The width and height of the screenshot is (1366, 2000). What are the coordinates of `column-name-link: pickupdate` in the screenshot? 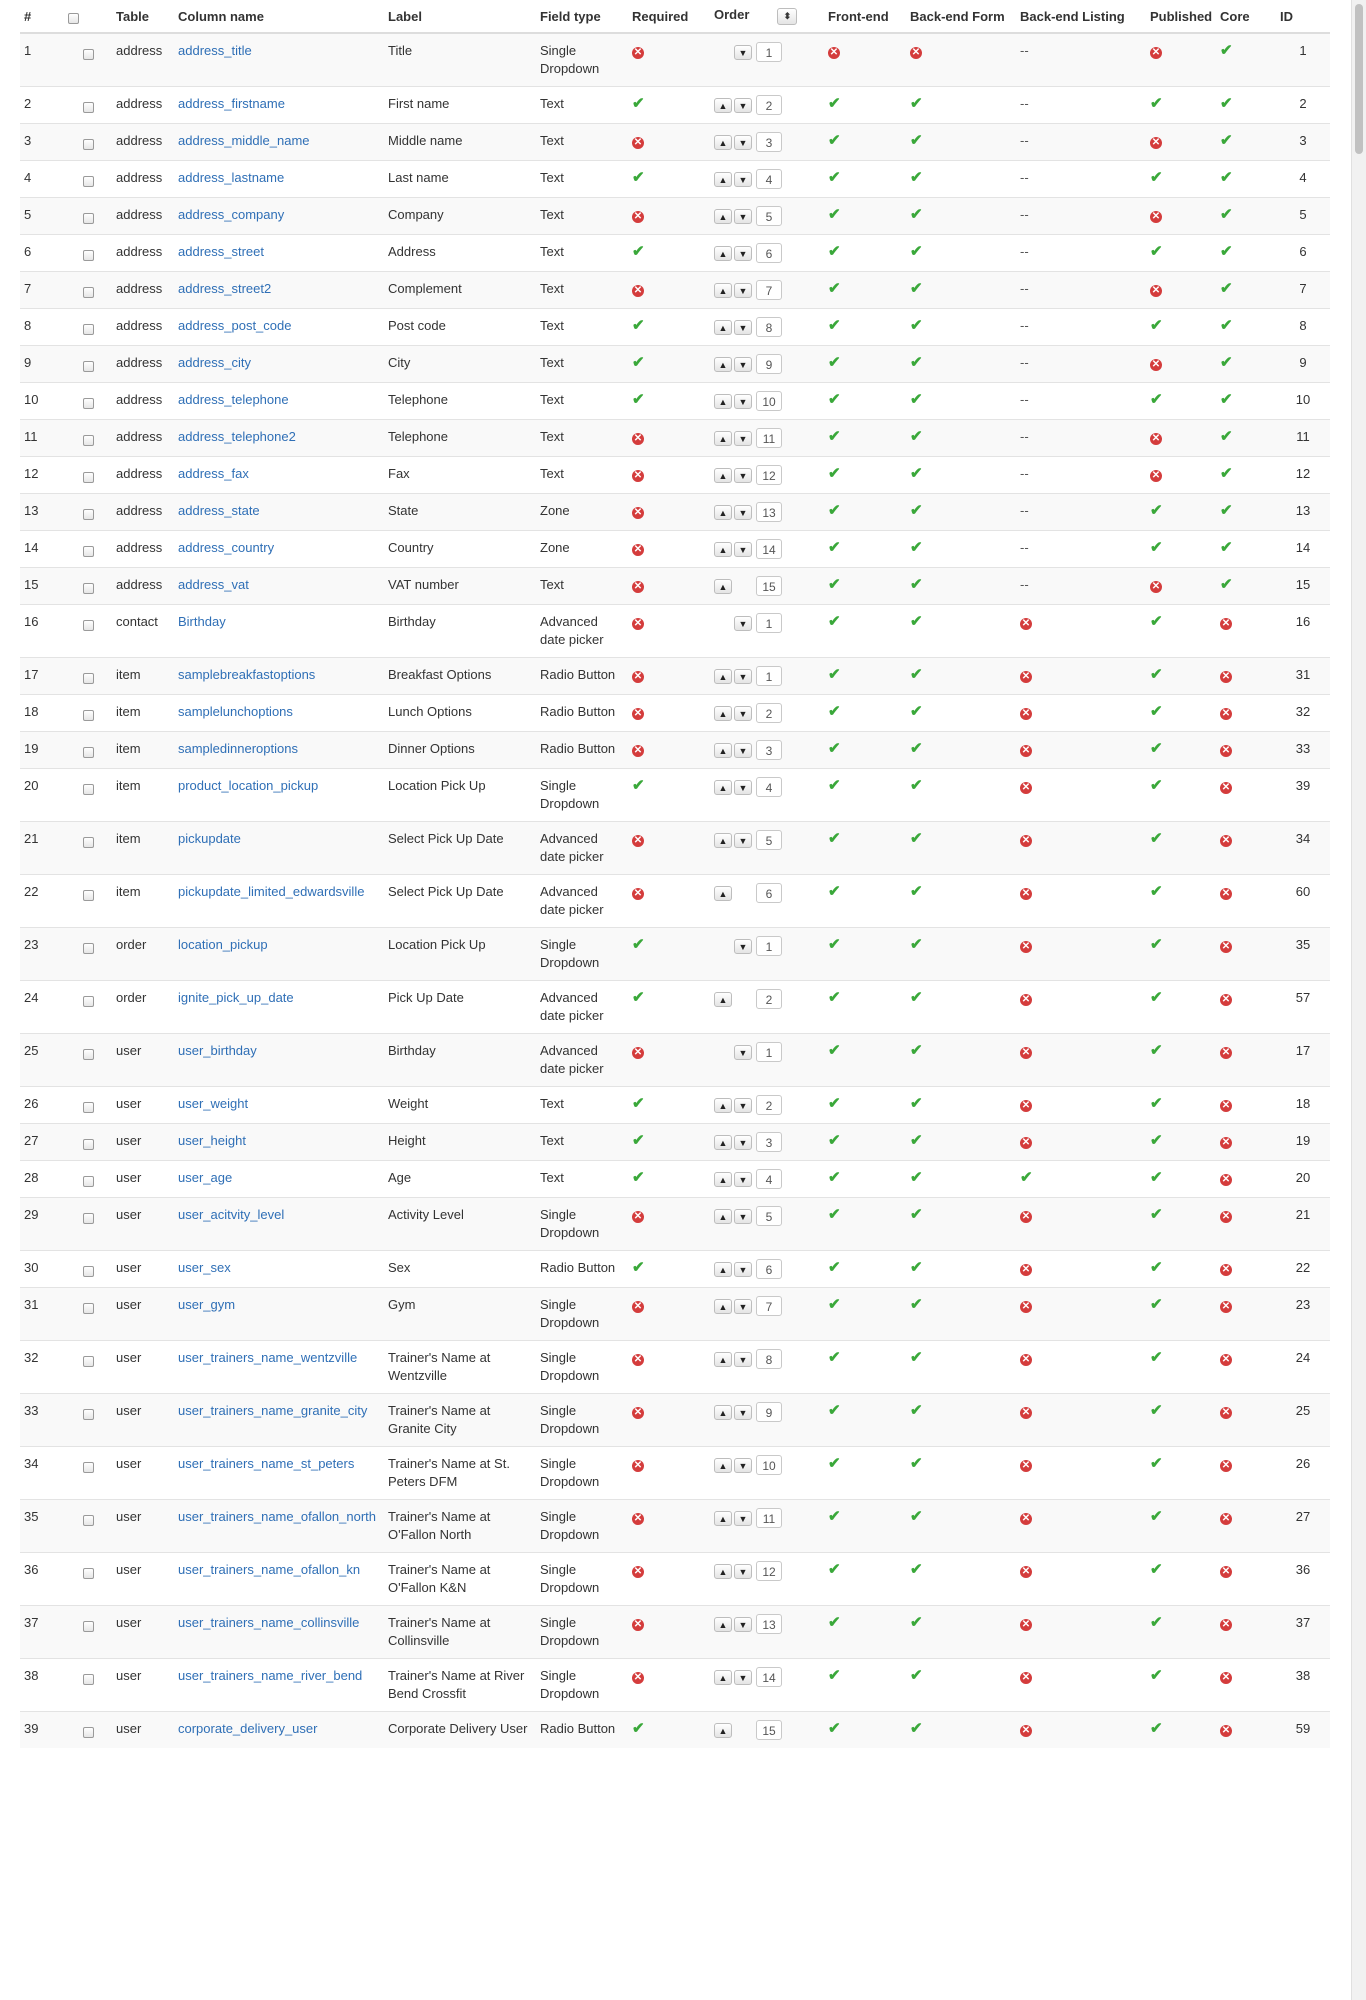 It's located at (209, 838).